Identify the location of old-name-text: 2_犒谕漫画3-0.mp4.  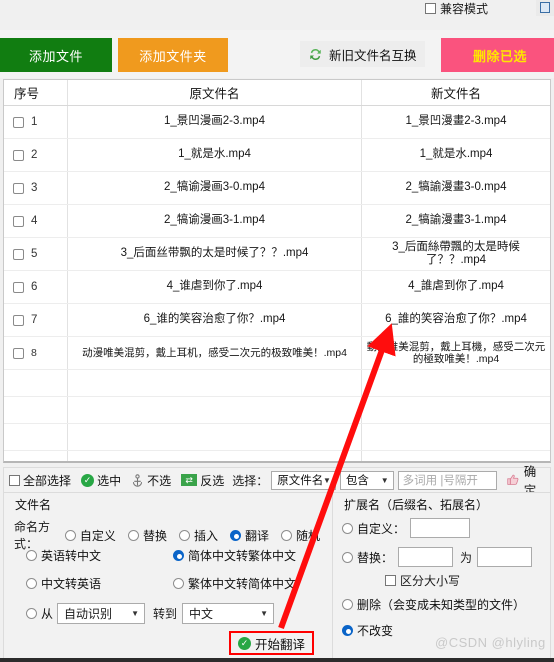
(214, 187).